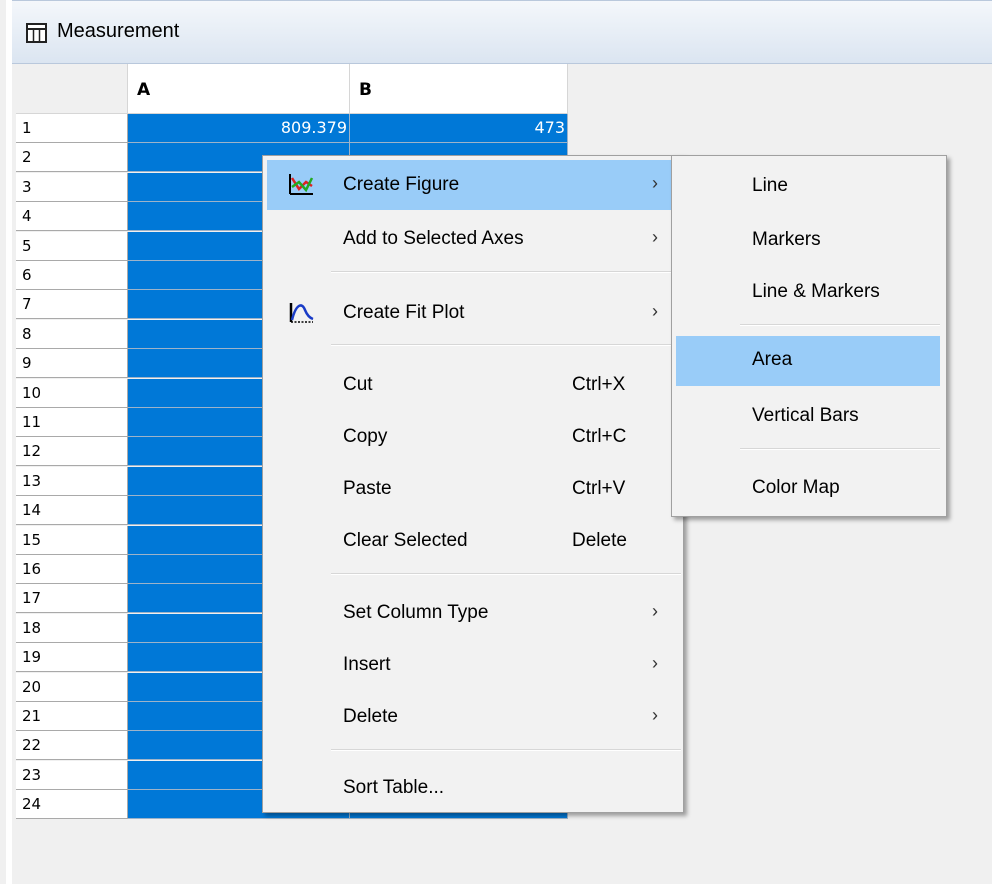 This screenshot has width=992, height=884. What do you see at coordinates (599, 384) in the screenshot?
I see `menu-shortcut-cut: Ctrl+X` at bounding box center [599, 384].